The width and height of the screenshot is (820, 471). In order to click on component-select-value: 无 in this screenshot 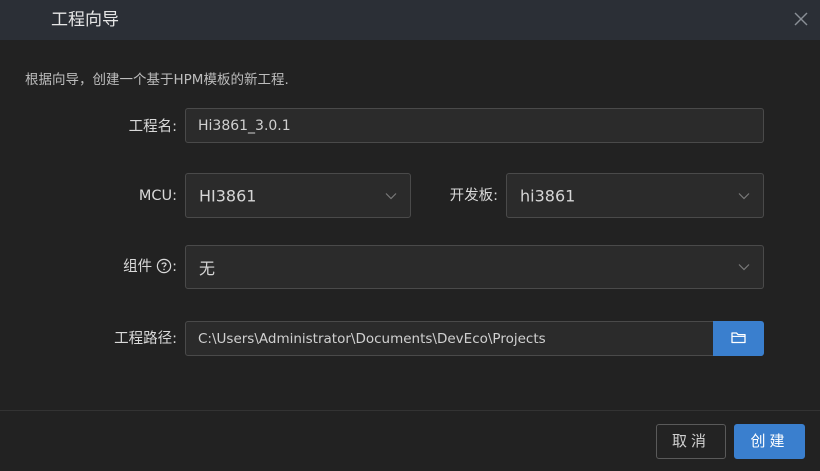, I will do `click(207, 268)`.